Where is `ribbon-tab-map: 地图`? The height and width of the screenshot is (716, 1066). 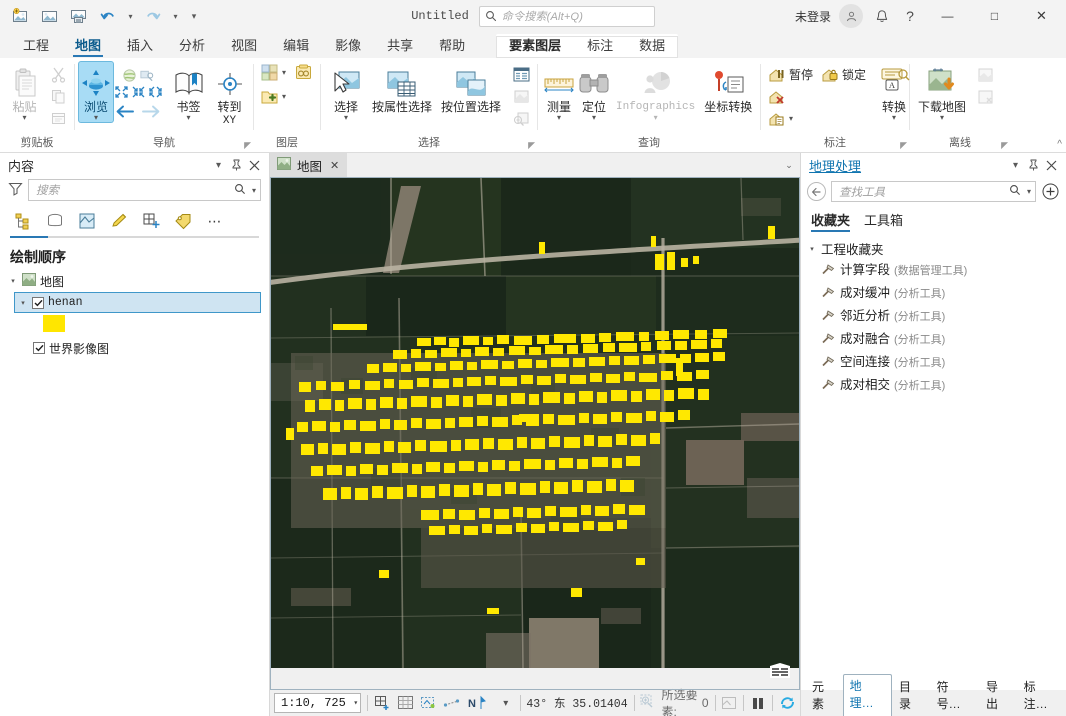 ribbon-tab-map: 地图 is located at coordinates (88, 46).